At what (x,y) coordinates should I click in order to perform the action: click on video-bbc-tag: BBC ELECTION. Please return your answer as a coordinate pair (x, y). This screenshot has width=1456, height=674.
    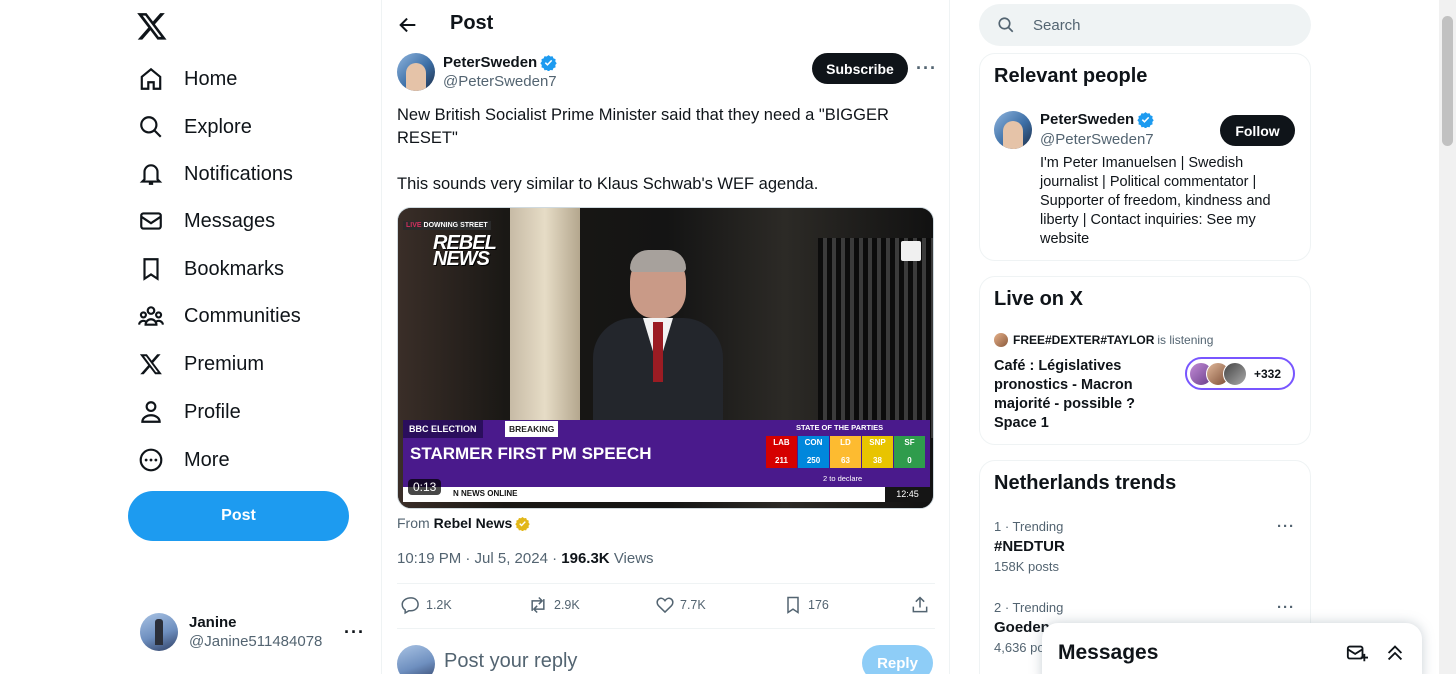
    Looking at the image, I should click on (443, 429).